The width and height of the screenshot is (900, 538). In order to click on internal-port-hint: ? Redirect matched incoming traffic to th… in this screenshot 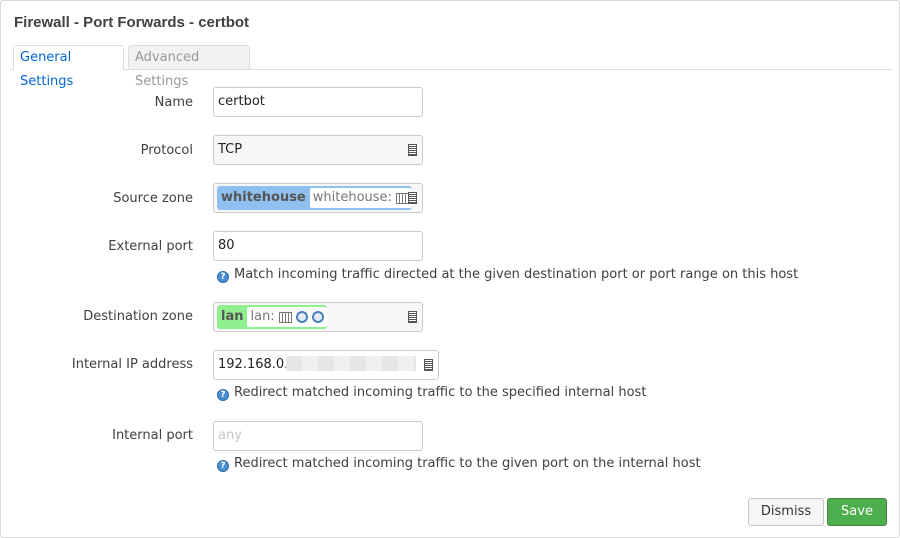, I will do `click(459, 464)`.